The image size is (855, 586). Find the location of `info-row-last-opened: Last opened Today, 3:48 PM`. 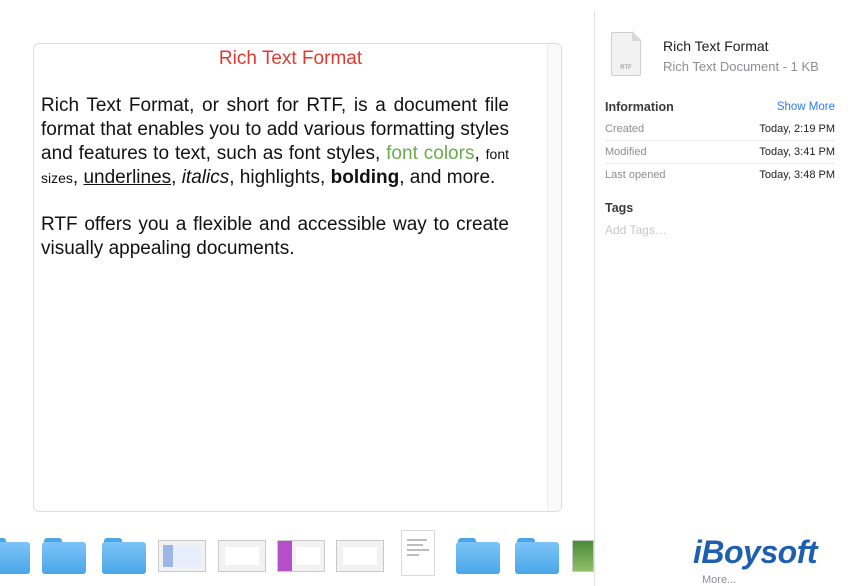

info-row-last-opened: Last opened Today, 3:48 PM is located at coordinates (720, 175).